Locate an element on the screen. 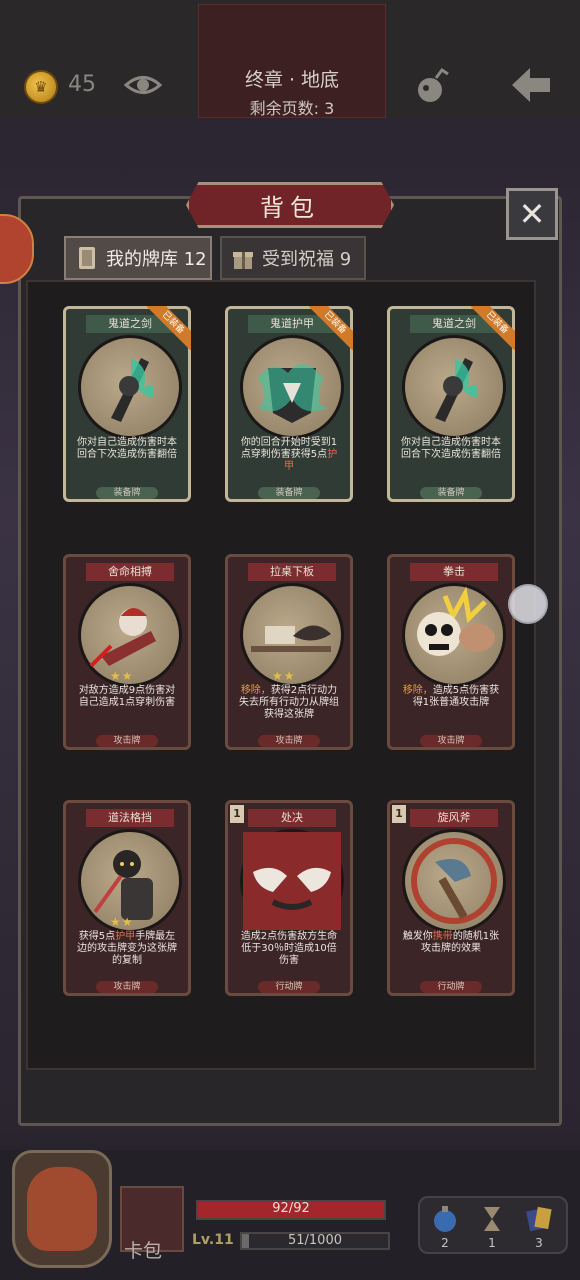 The height and width of the screenshot is (1280, 580). card-title: 处决 is located at coordinates (292, 818).